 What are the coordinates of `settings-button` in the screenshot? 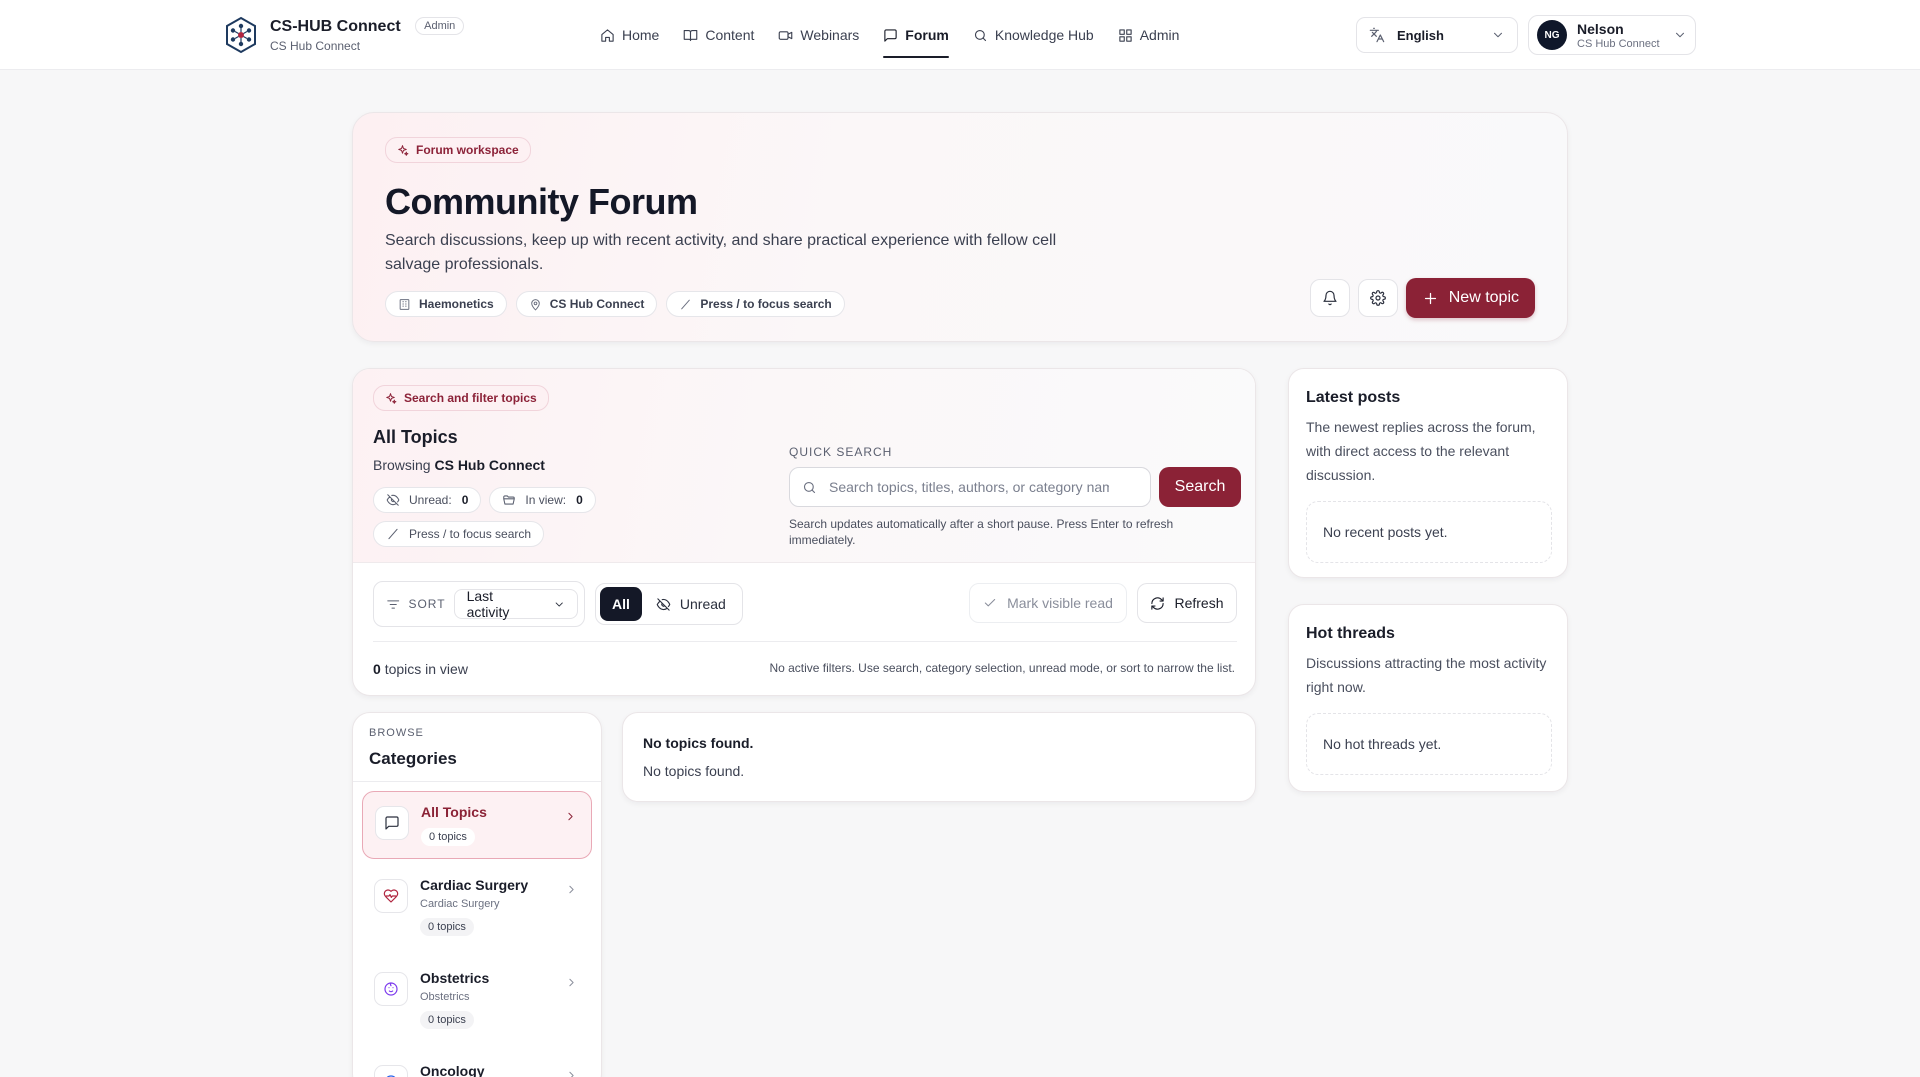 It's located at (1377, 298).